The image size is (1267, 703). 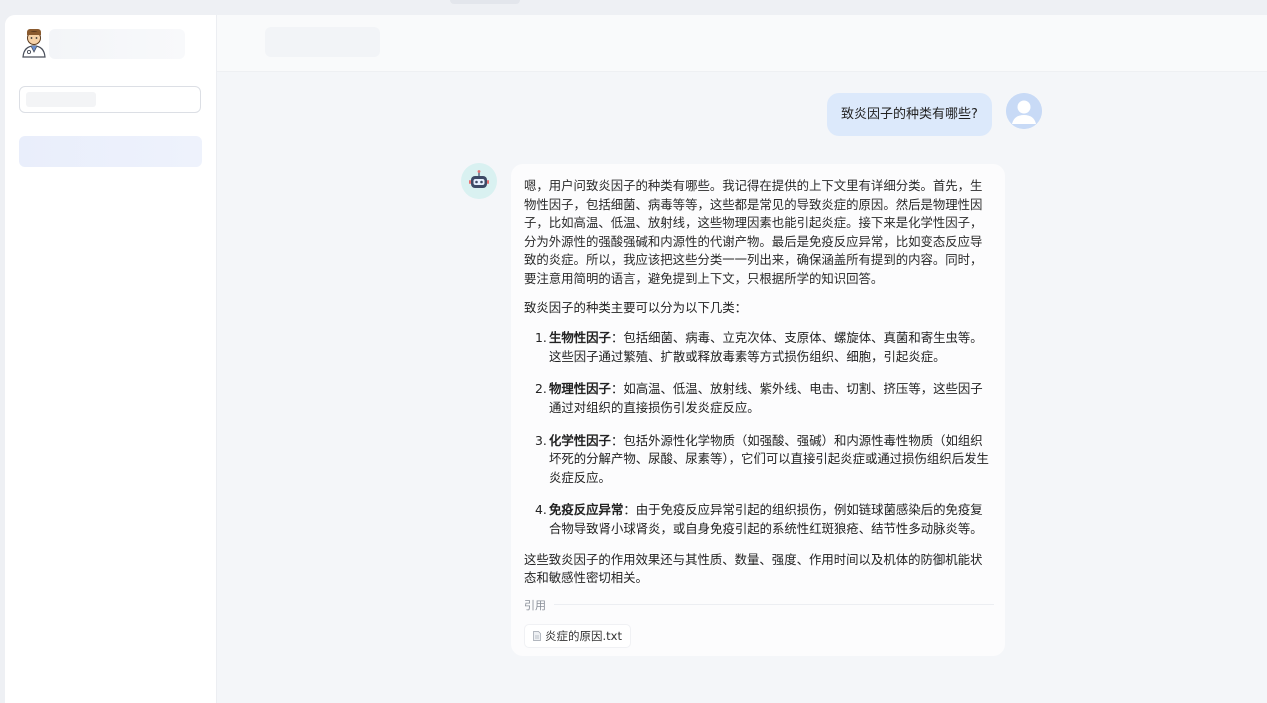 I want to click on chat-header, so click(x=742, y=43).